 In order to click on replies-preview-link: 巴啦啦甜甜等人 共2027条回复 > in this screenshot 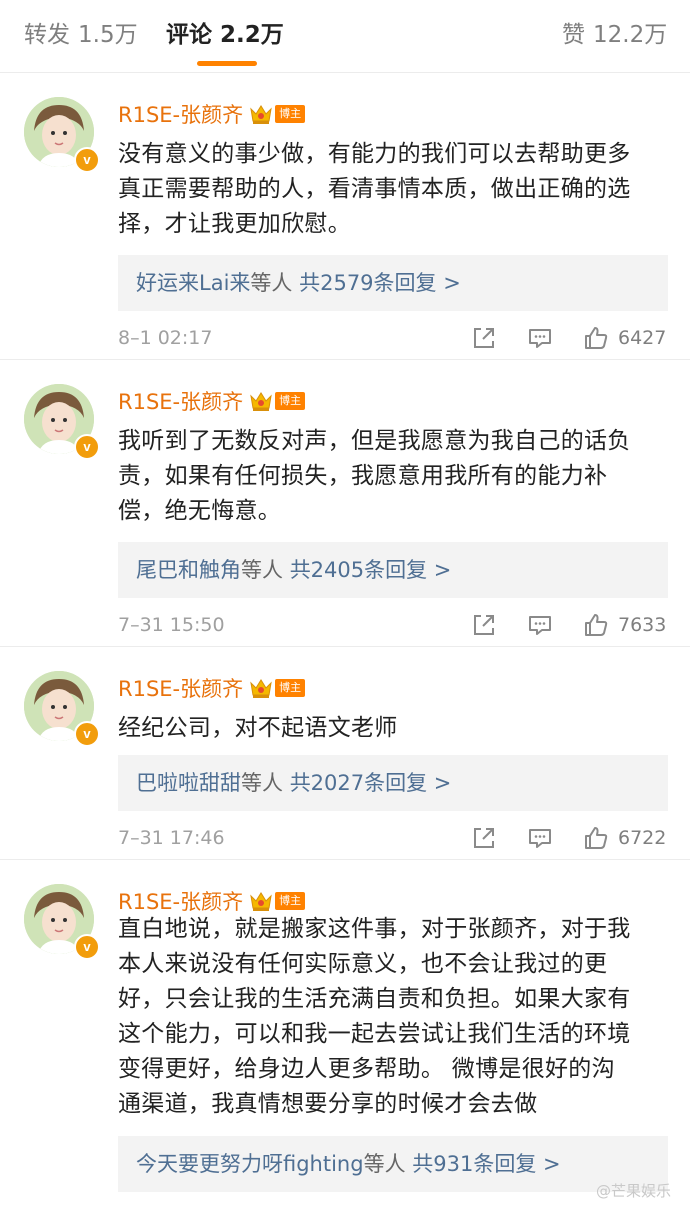, I will do `click(393, 783)`.